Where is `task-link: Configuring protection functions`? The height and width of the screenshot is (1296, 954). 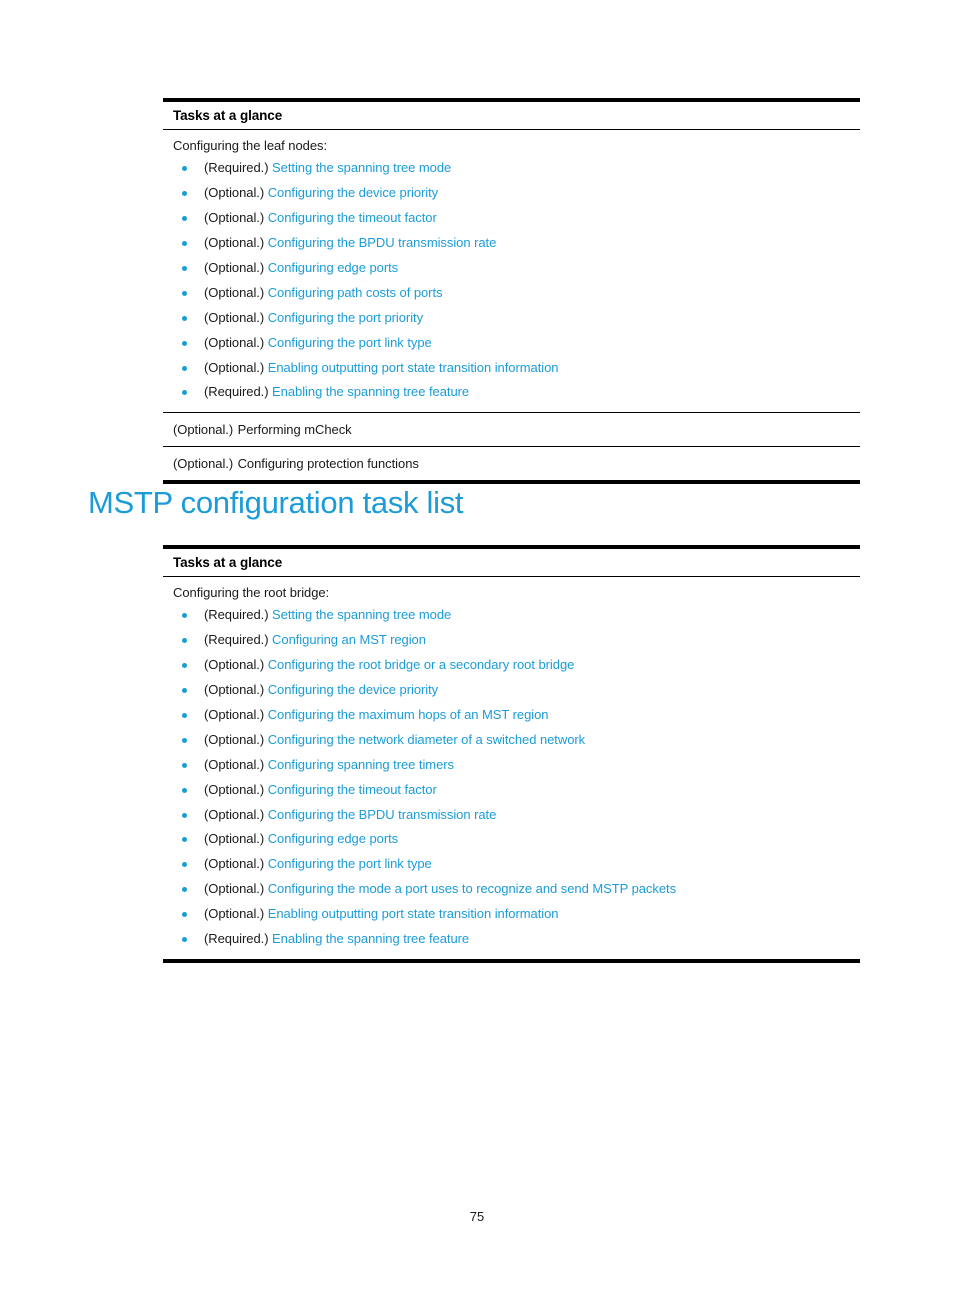
task-link: Configuring protection functions is located at coordinates (328, 463).